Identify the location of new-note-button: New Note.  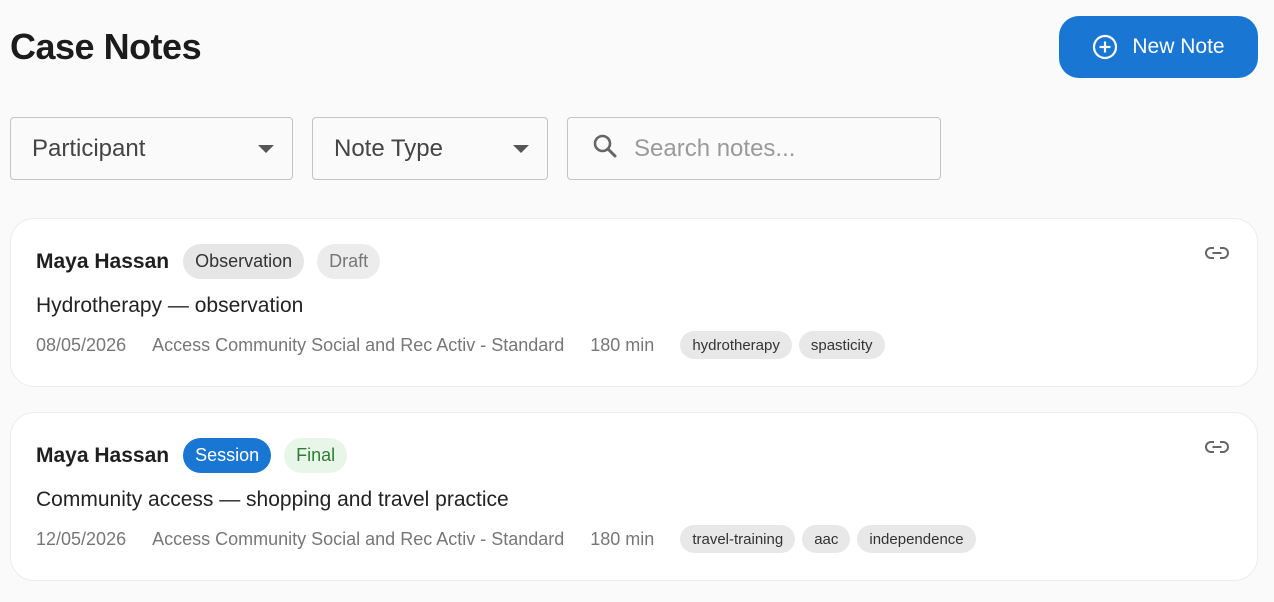
(1158, 47).